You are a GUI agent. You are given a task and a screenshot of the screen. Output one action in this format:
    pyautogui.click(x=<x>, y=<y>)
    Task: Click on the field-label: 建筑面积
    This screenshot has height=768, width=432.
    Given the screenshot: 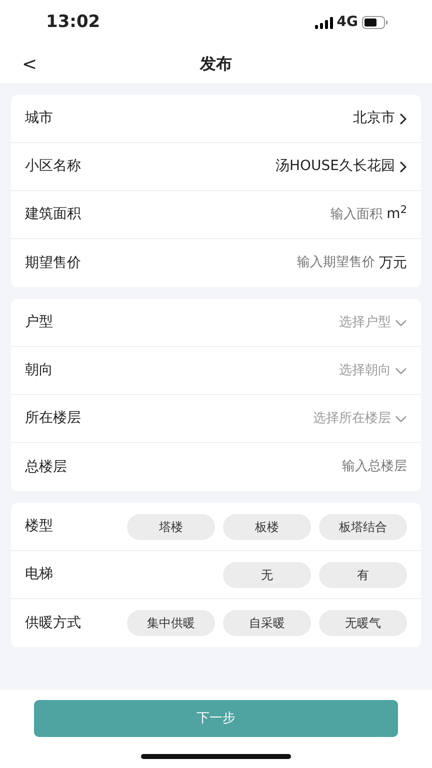 What is the action you would take?
    pyautogui.click(x=53, y=214)
    